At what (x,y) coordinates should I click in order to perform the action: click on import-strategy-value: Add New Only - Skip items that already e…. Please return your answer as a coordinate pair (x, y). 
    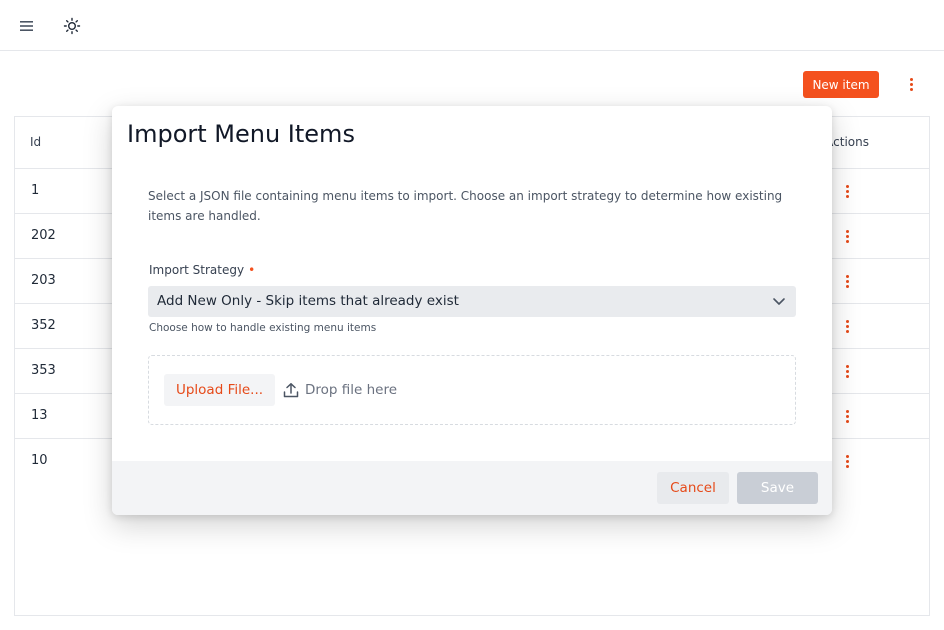
    Looking at the image, I should click on (308, 301).